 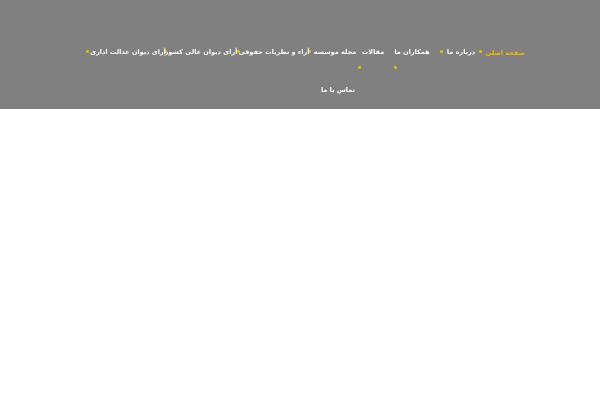 I want to click on nav-item-colleagues: همکاران ما, so click(x=411, y=52).